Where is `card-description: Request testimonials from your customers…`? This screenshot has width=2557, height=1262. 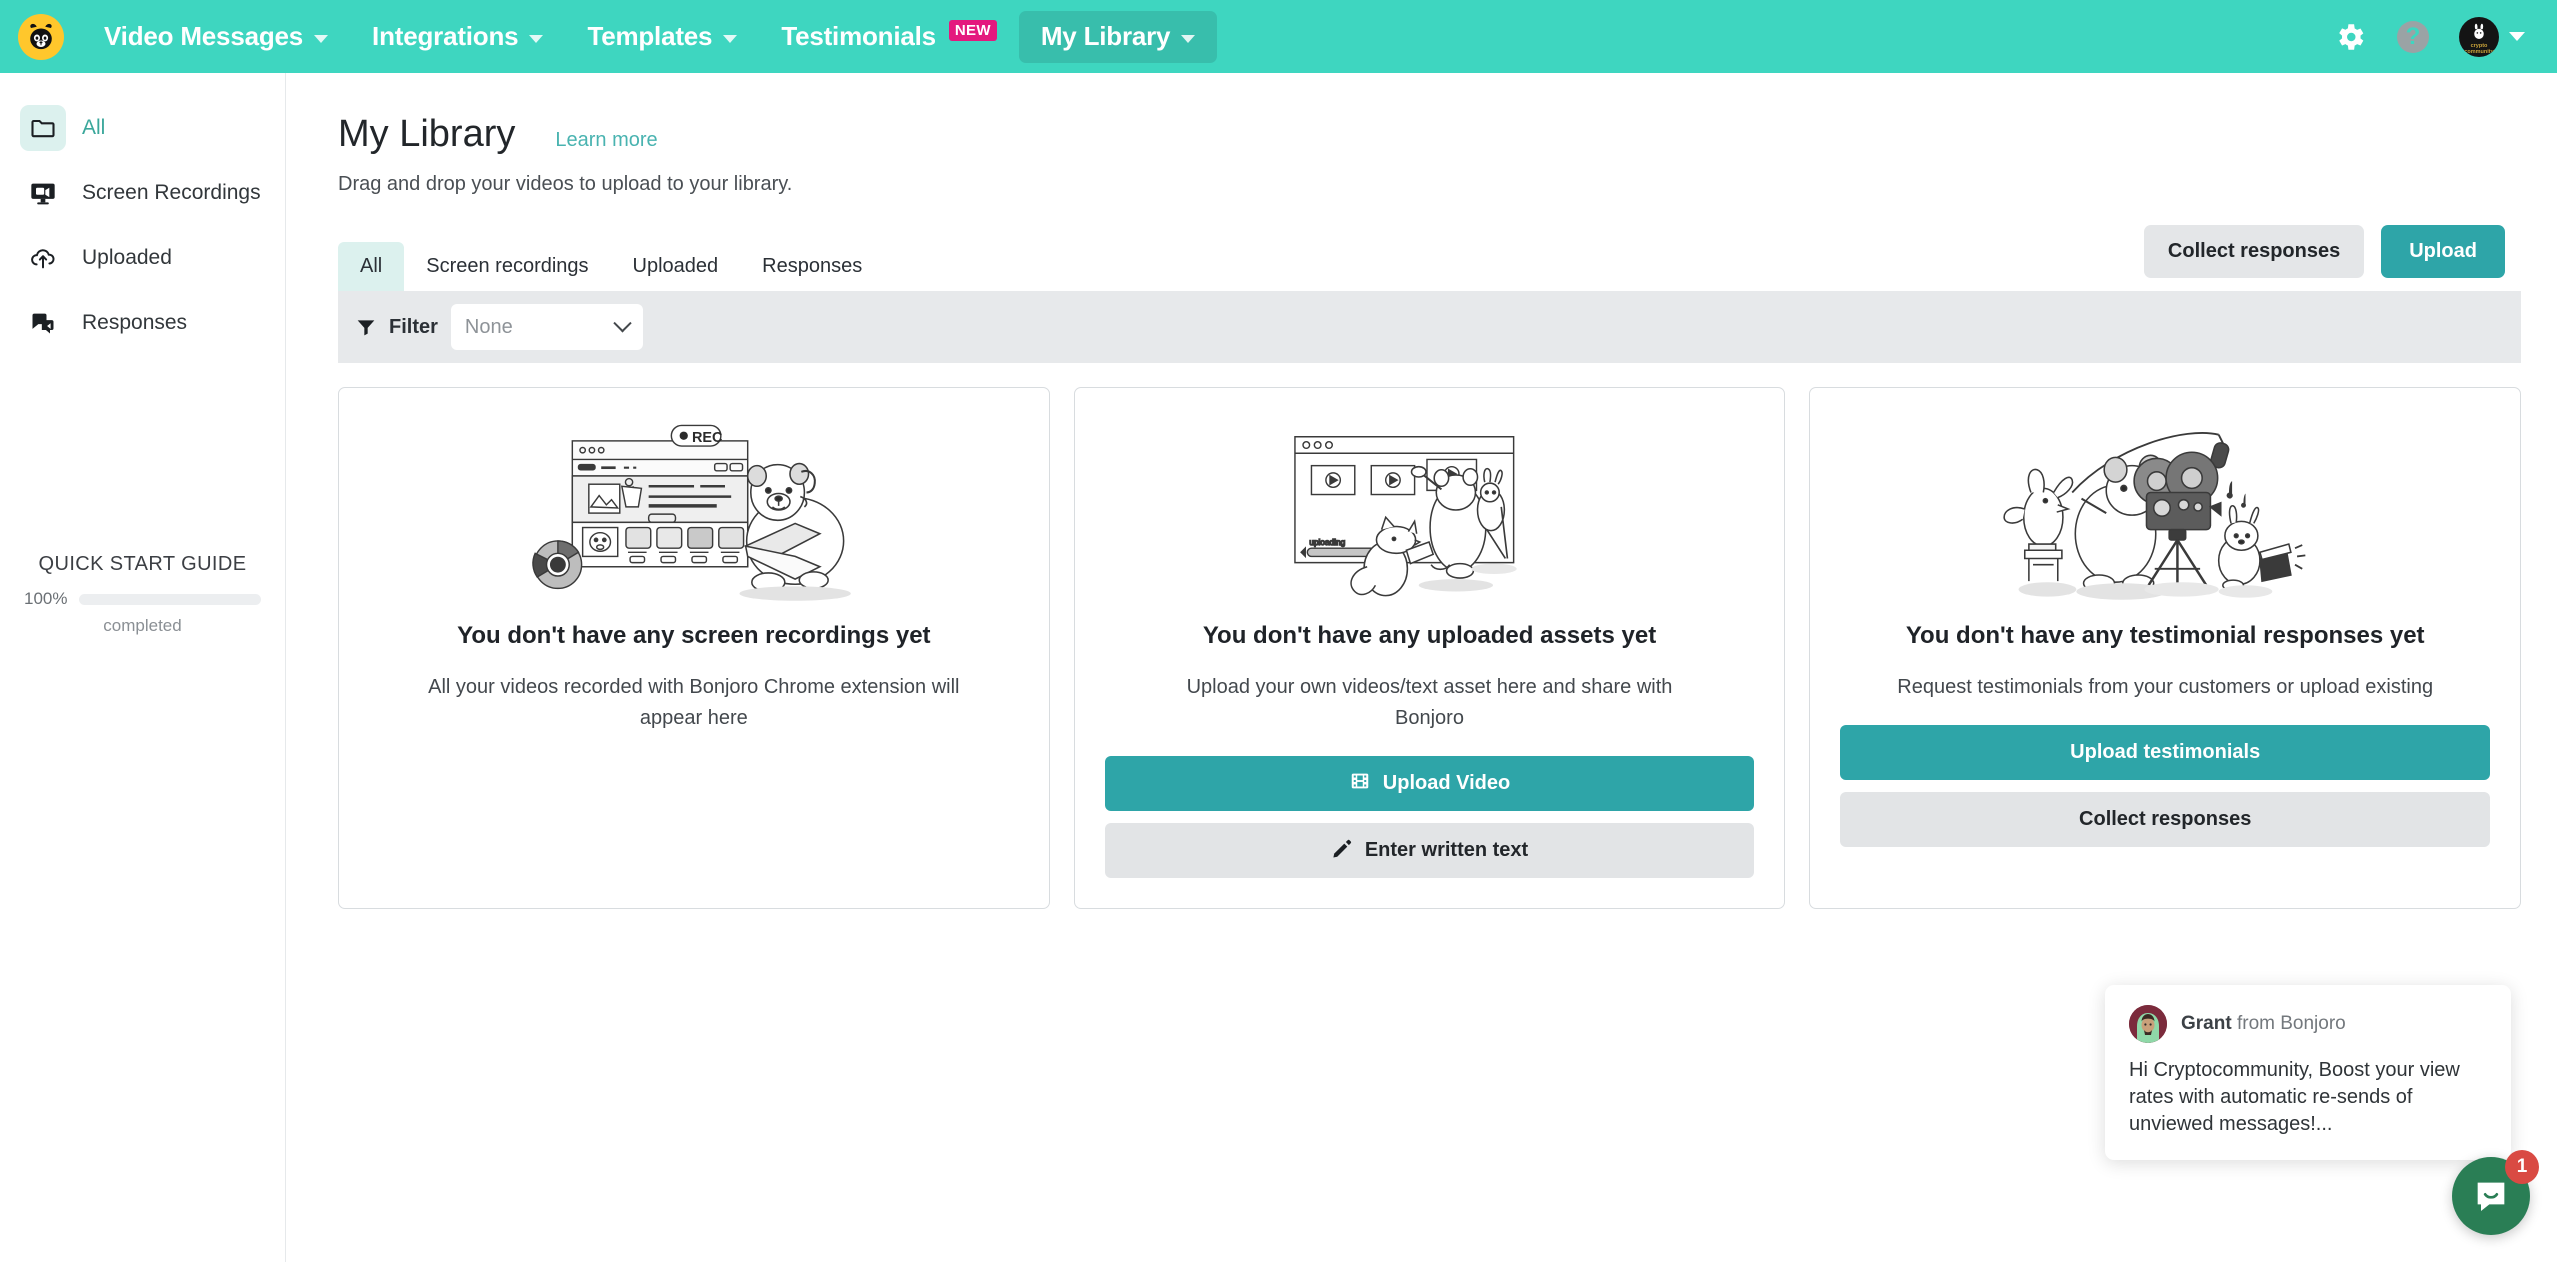
card-description: Request testimonials from your customers… is located at coordinates (2165, 687).